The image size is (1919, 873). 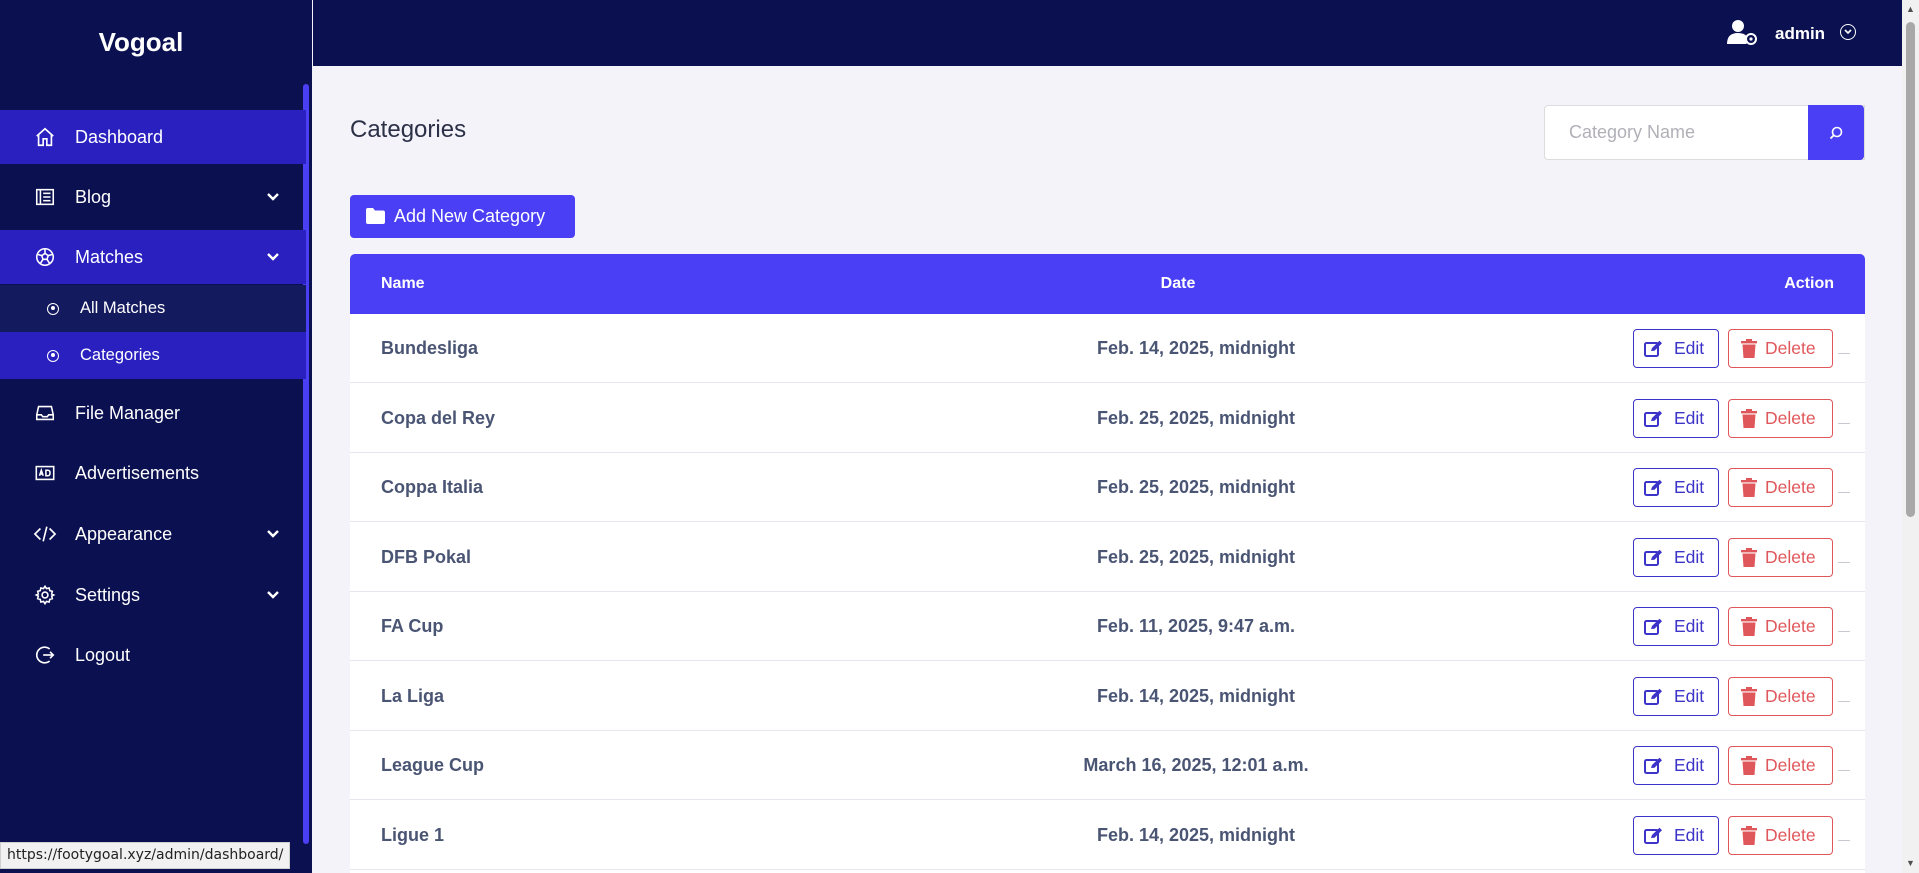 I want to click on sidebar-subitem-categories: Categories, so click(x=153, y=355).